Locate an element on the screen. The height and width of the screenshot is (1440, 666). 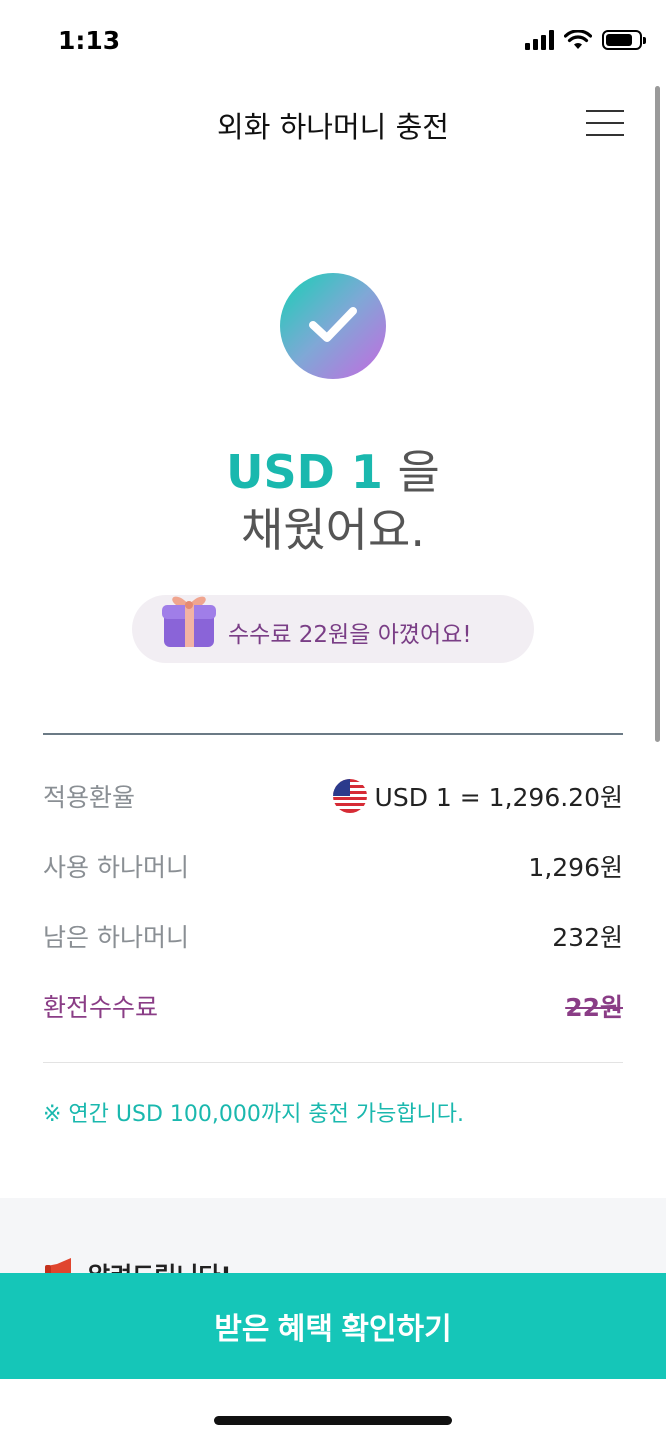
remaining-hanamoney-label: 남은 하나머니 is located at coordinates (116, 937).